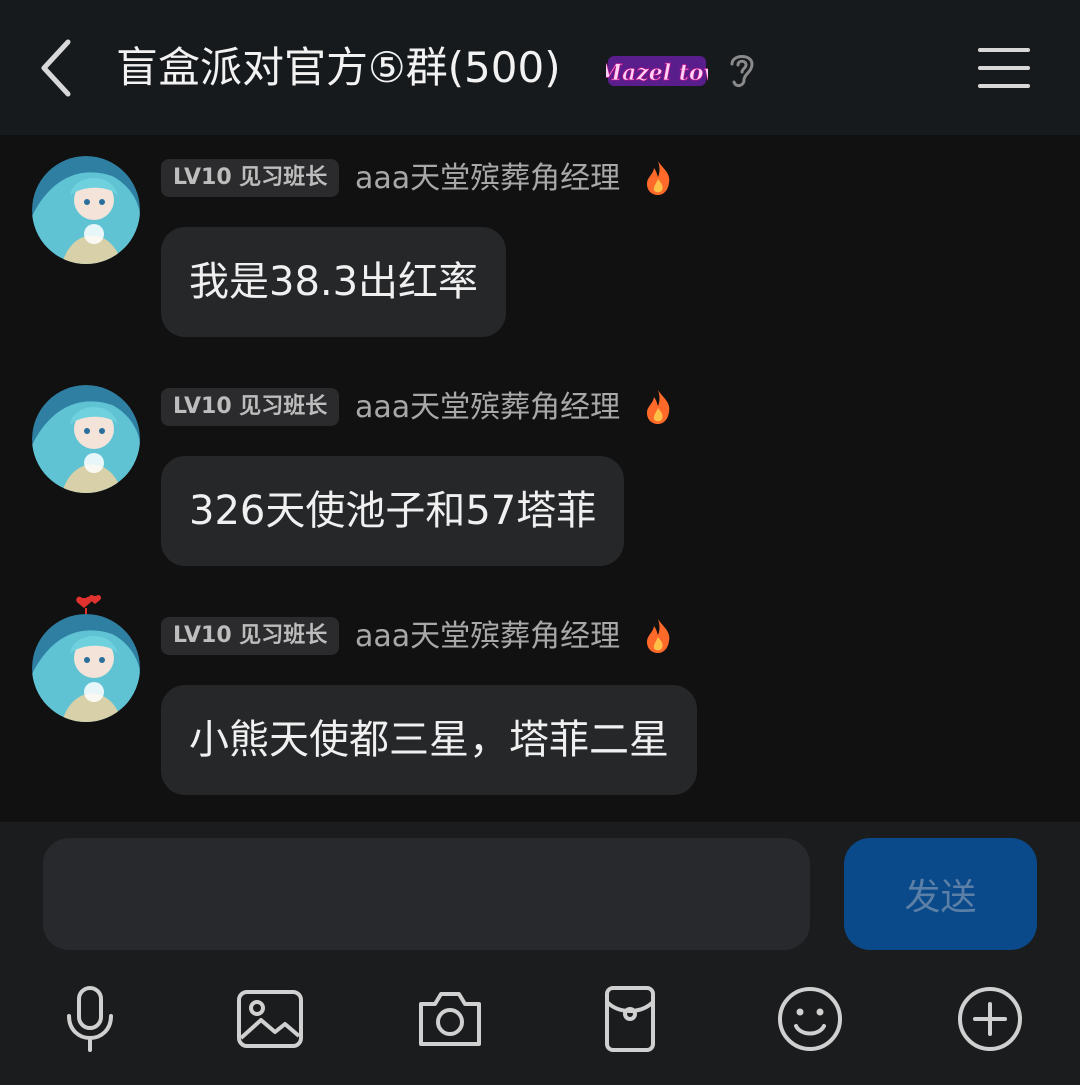 This screenshot has height=1085, width=1080. I want to click on image-icon, so click(270, 1019).